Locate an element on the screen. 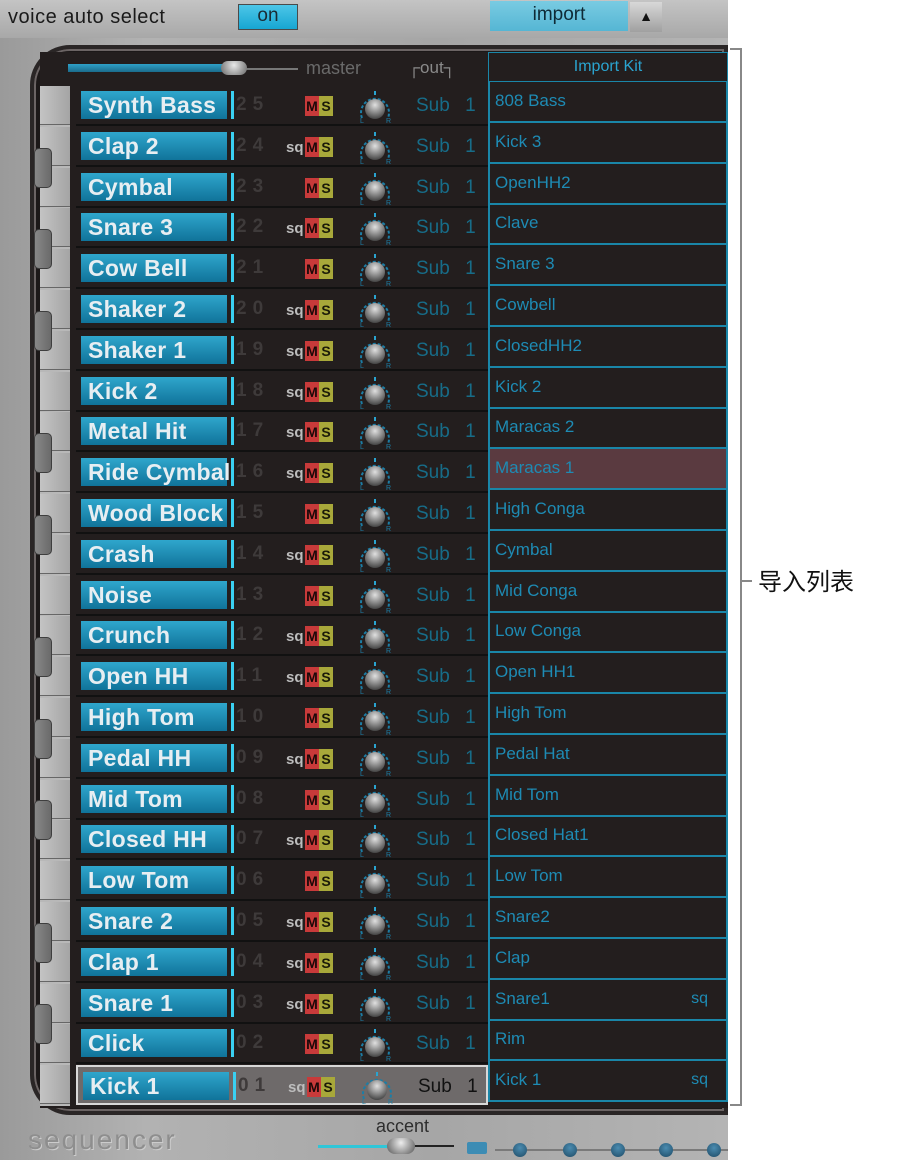 Image resolution: width=910 pixels, height=1160 pixels. voice-row: Metal Hit 17 sq M S L R Sub 1 is located at coordinates (282, 432).